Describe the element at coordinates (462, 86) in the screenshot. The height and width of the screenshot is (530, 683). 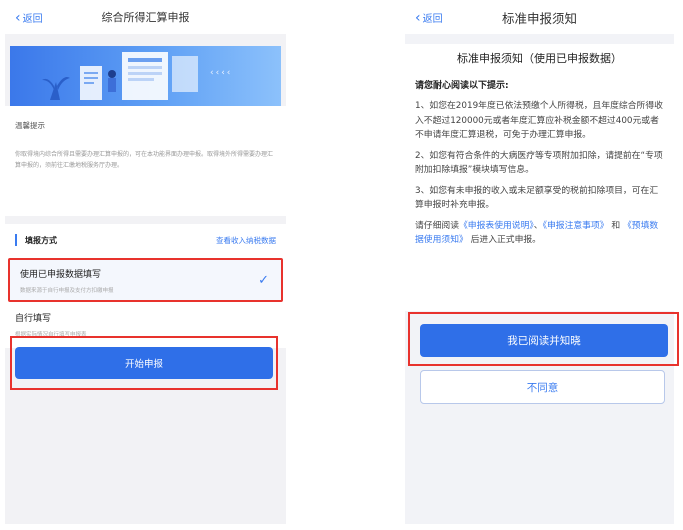
I see `notice-lead: 请您耐心阅读以下提示:` at that location.